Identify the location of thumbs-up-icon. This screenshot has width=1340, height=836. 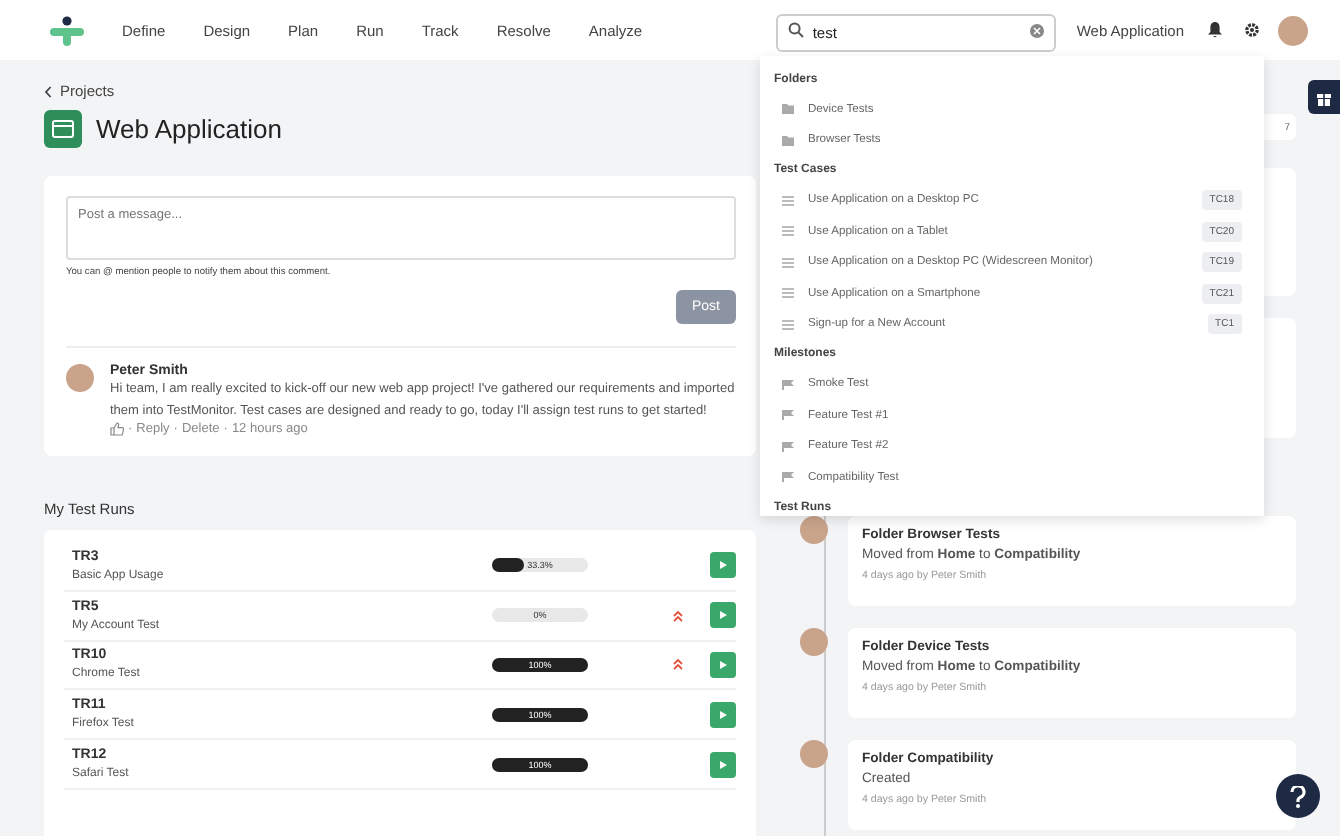
(117, 429).